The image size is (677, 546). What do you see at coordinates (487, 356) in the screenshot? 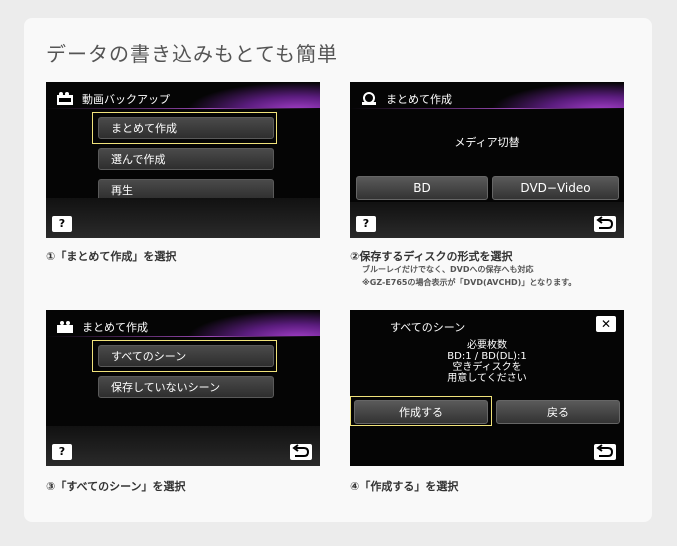
I see `required-count-value: BD:1 / BD(DL):1` at bounding box center [487, 356].